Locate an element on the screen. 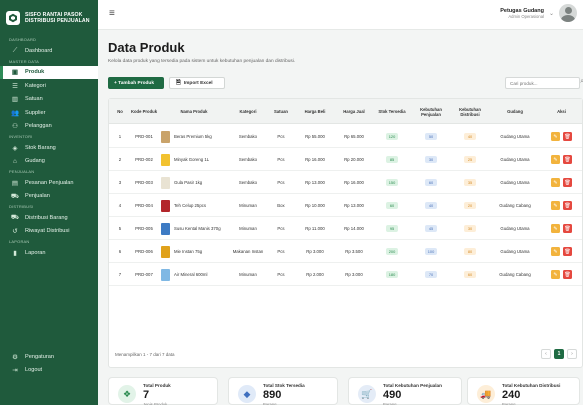  summary-value: 490 is located at coordinates (392, 395).